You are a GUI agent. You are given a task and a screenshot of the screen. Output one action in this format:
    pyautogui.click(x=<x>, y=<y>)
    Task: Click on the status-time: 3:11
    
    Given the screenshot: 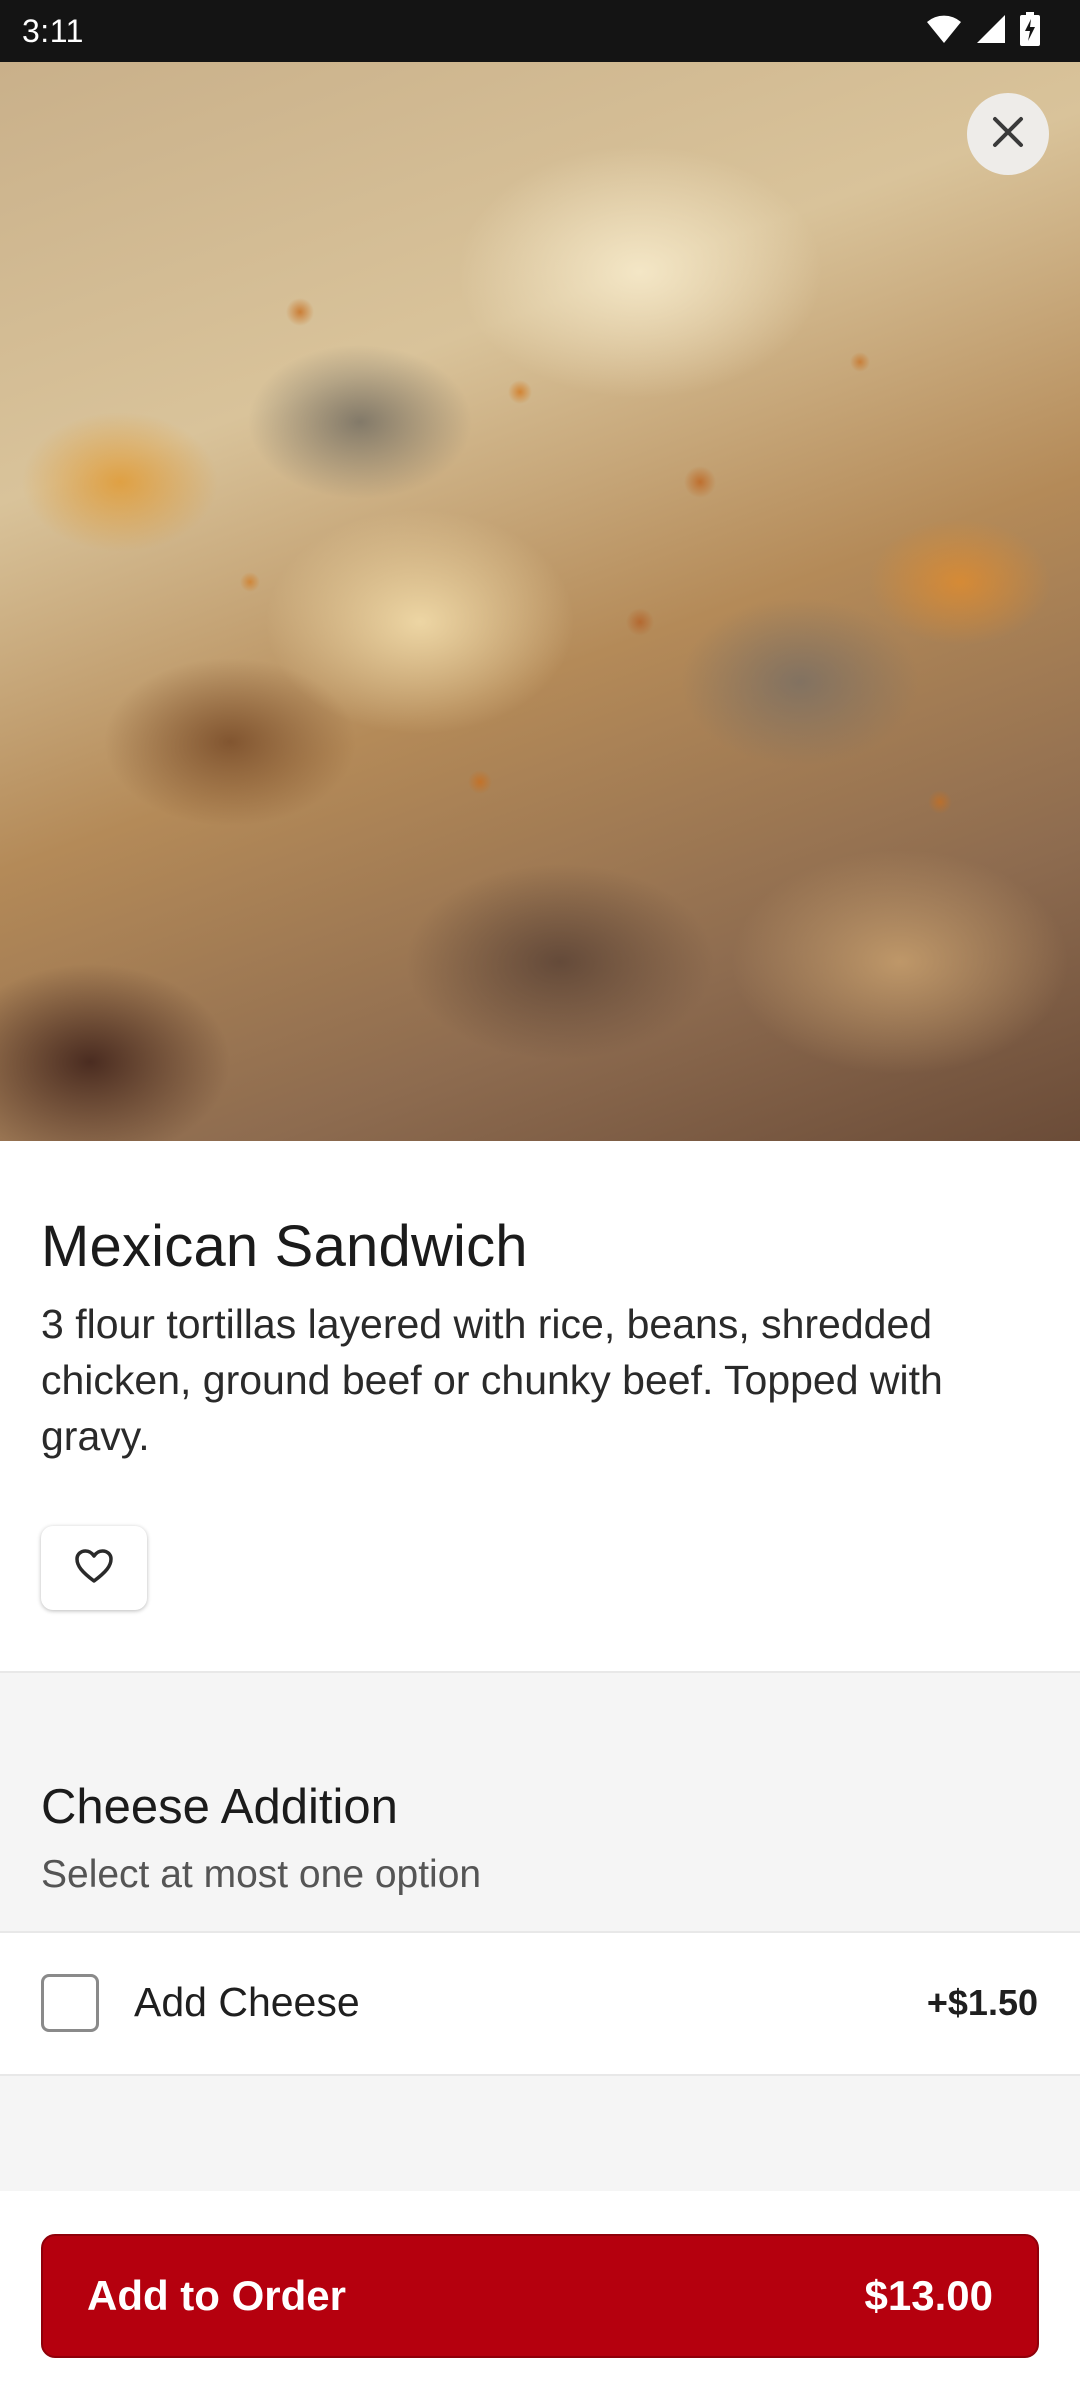 What is the action you would take?
    pyautogui.click(x=53, y=30)
    